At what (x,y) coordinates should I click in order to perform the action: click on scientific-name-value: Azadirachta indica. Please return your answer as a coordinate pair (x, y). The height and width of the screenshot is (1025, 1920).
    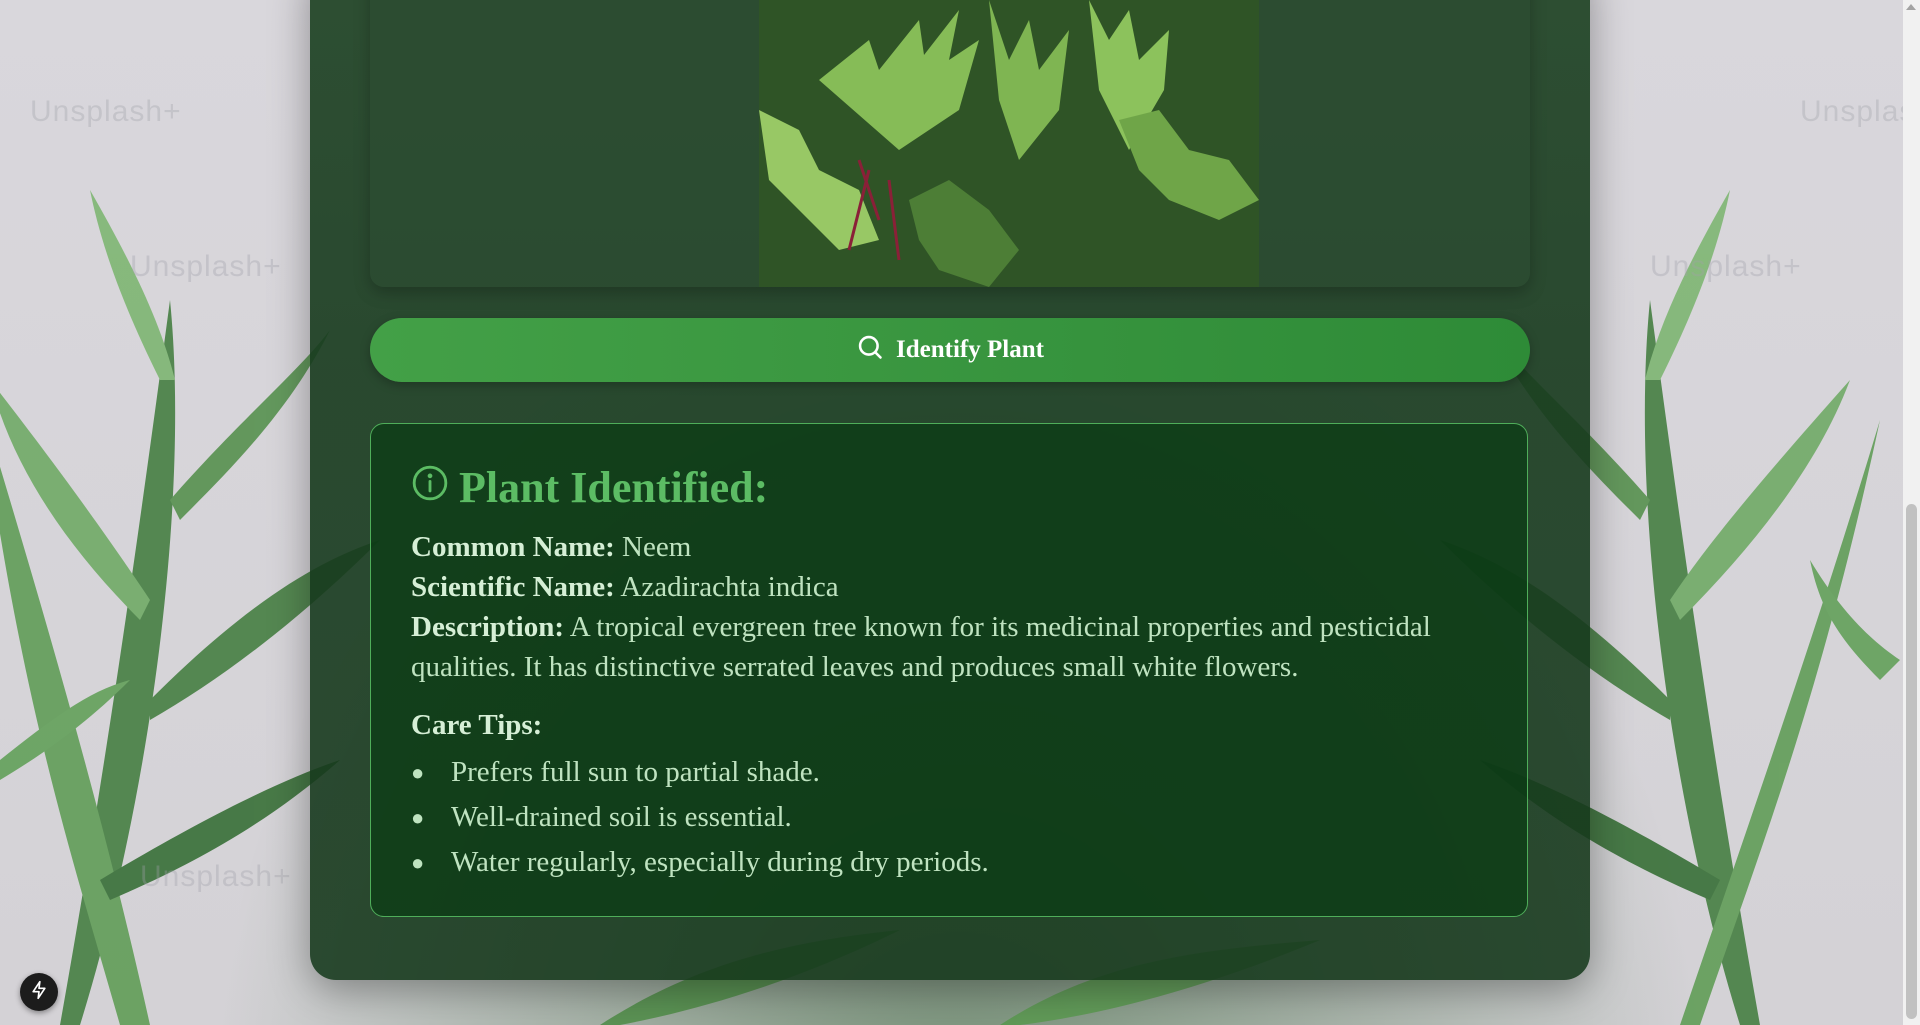
    Looking at the image, I should click on (729, 587).